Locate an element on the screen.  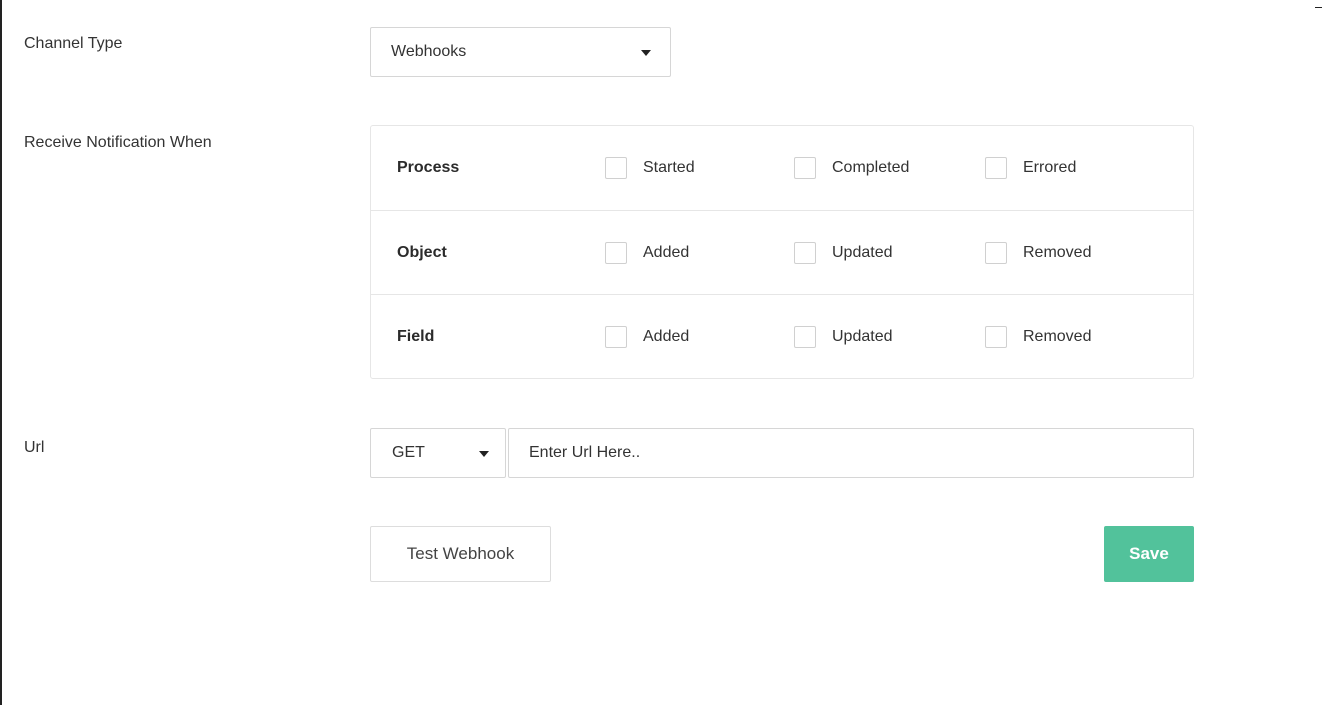
notif-row-process: Process Started Completed Errored is located at coordinates (782, 168).